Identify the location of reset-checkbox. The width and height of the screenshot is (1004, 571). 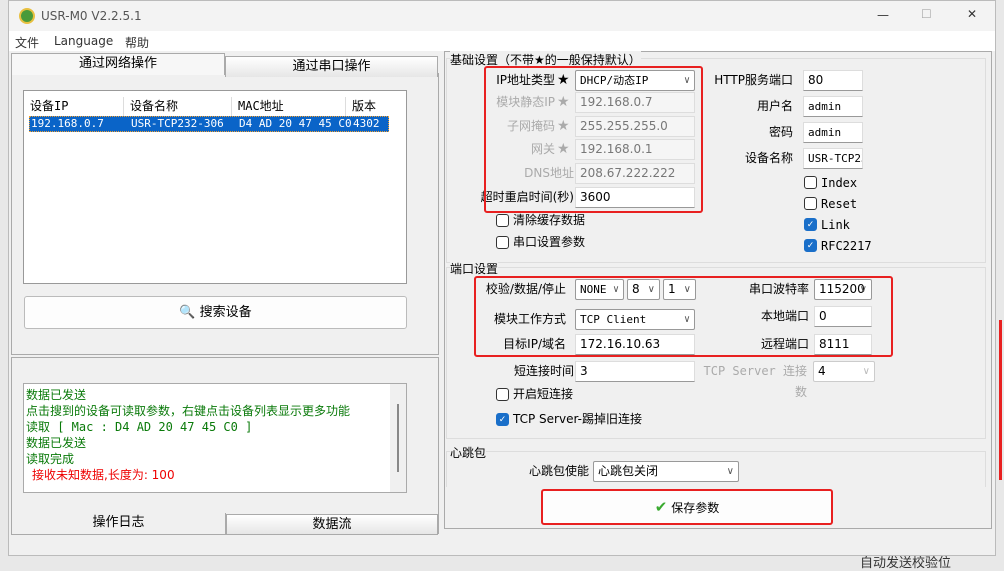
(810, 203).